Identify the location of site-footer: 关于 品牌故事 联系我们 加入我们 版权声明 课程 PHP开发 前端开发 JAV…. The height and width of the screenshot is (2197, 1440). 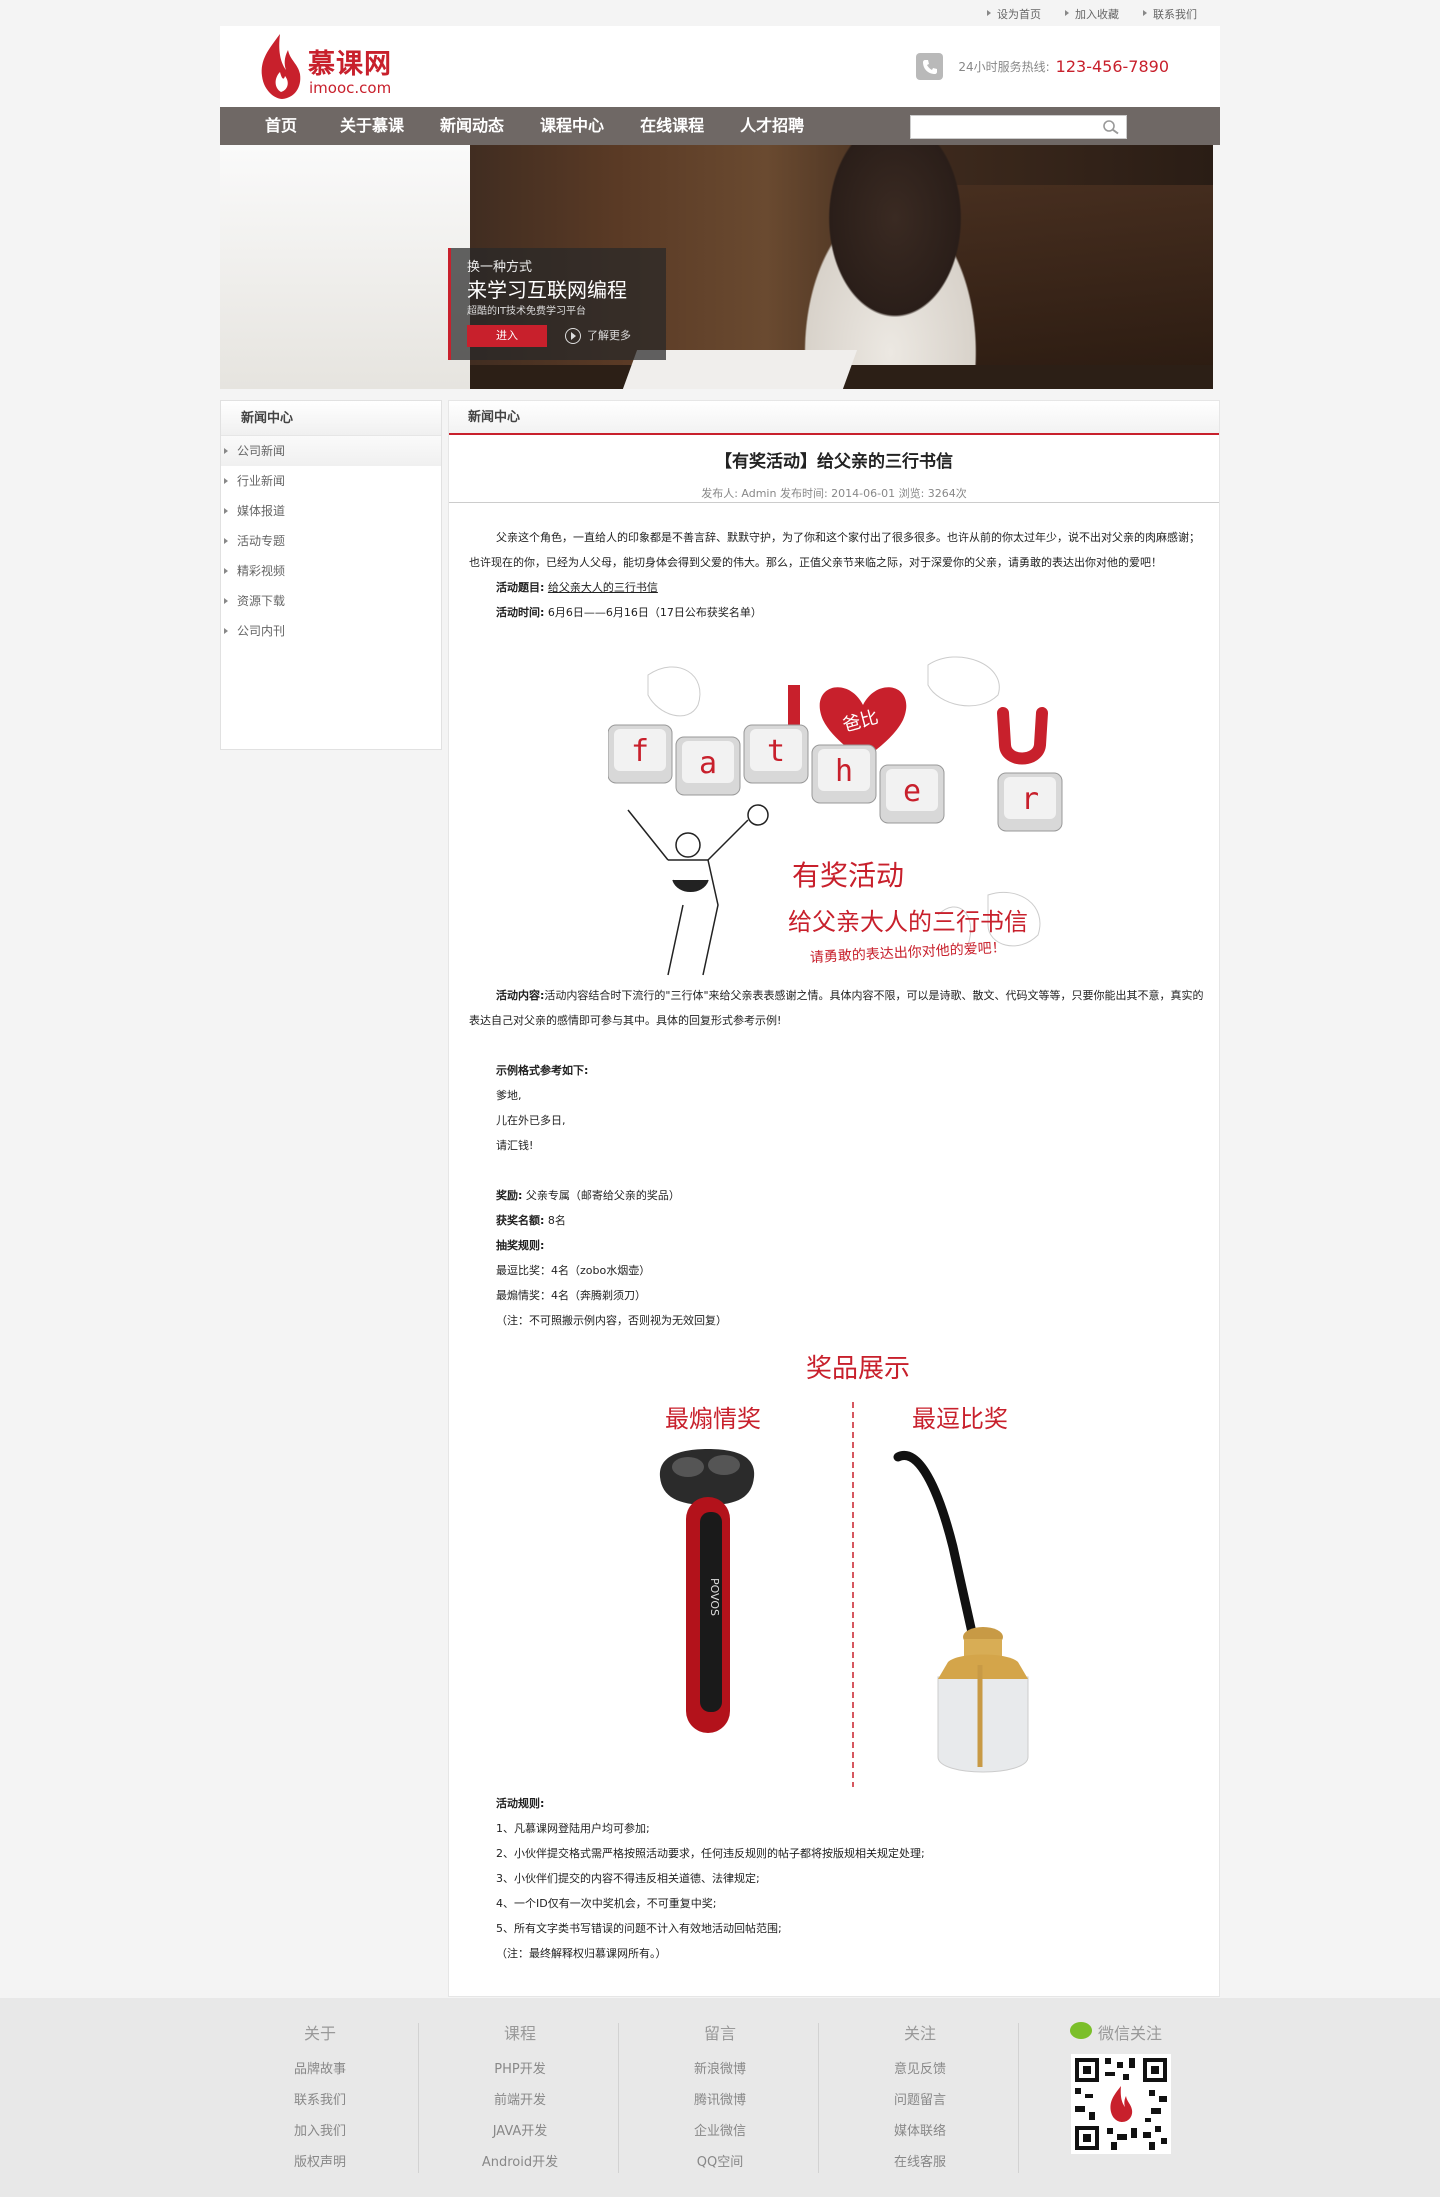
(720, 2097).